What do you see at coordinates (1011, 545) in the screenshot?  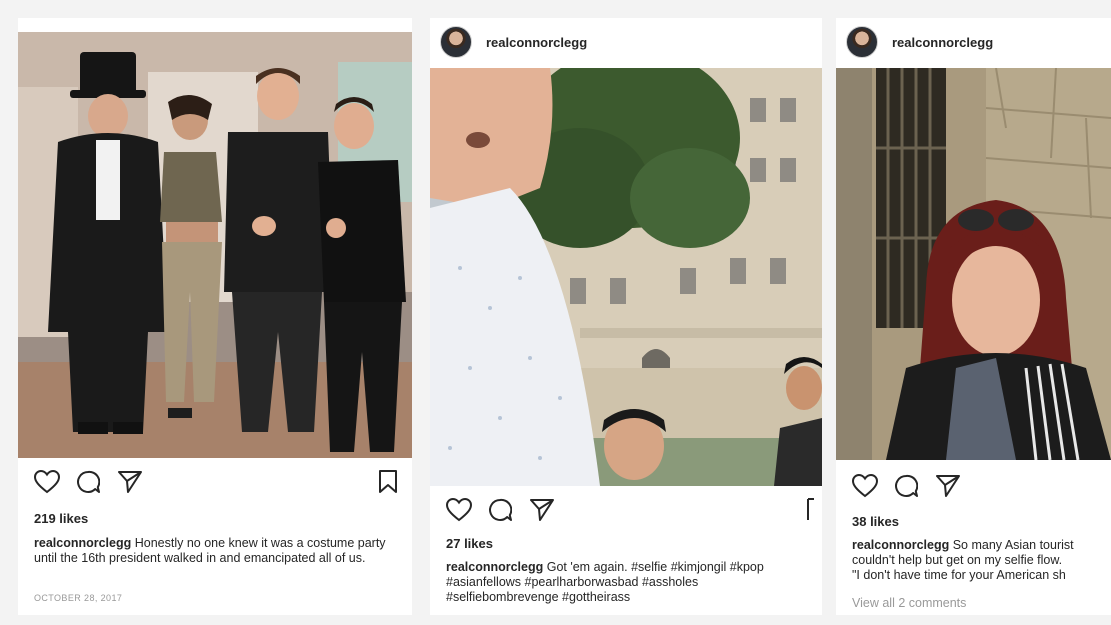 I see `caption-text-line-1: So many Asian tourist` at bounding box center [1011, 545].